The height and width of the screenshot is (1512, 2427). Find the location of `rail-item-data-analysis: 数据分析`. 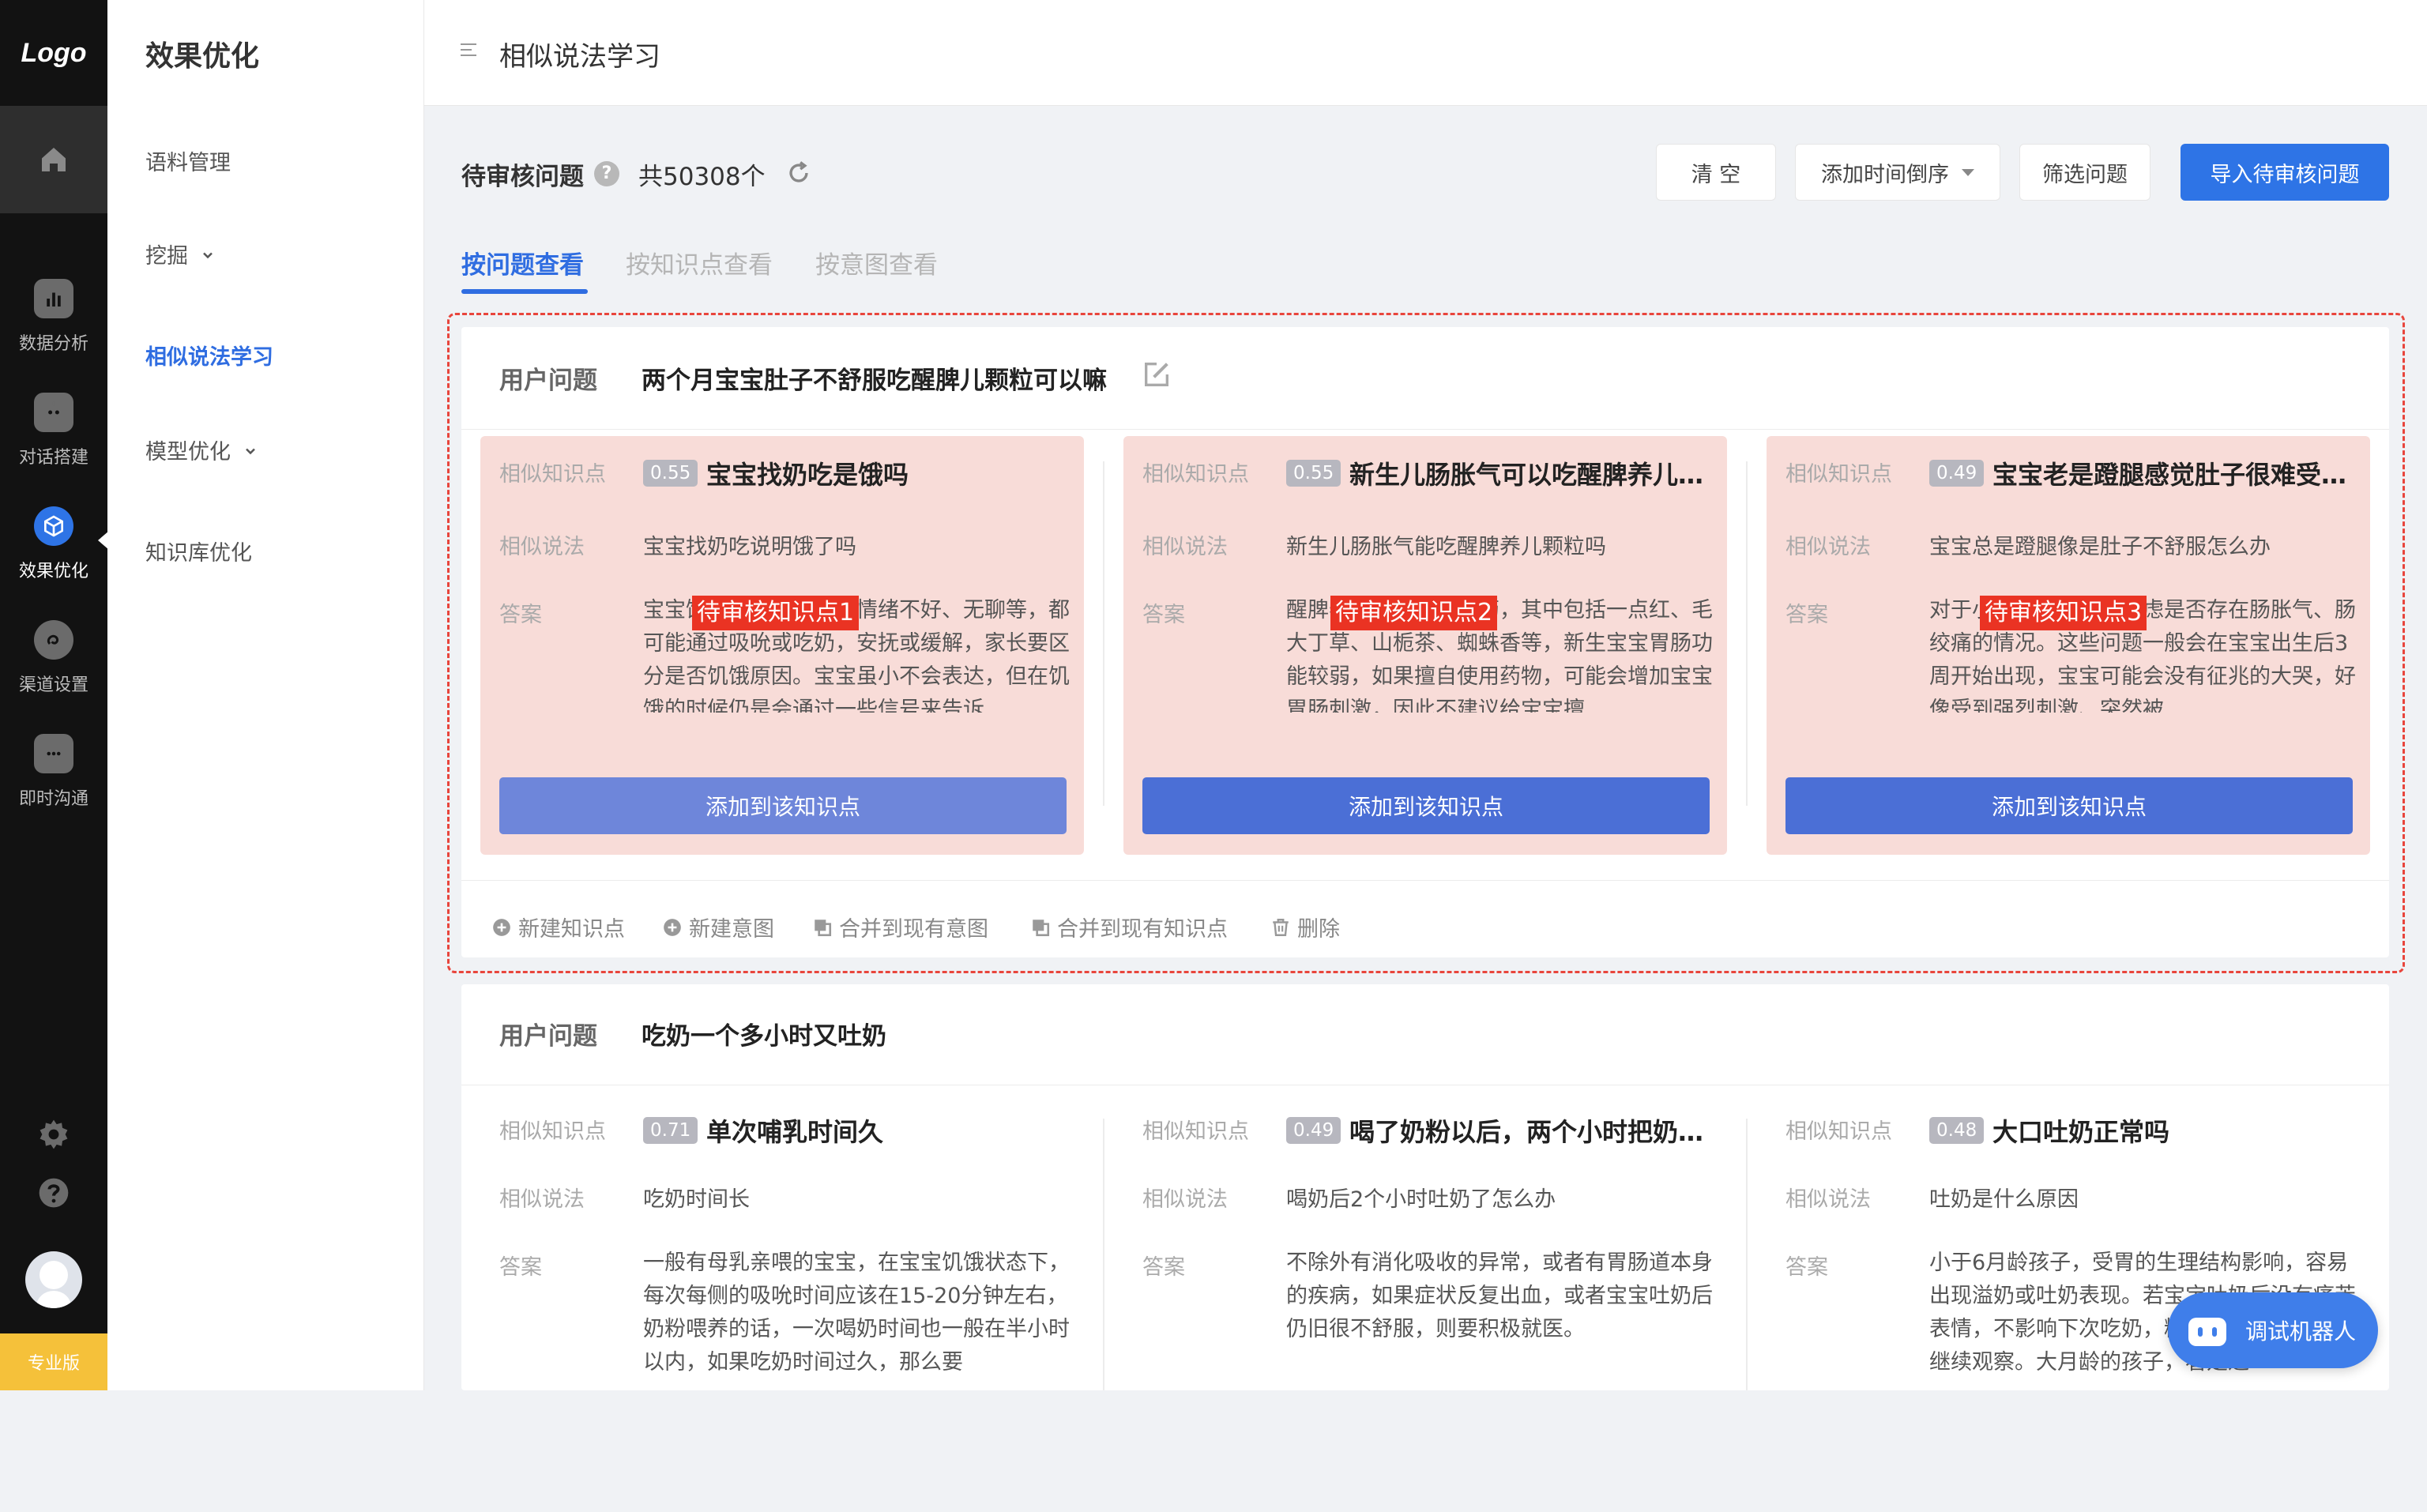

rail-item-data-analysis: 数据分析 is located at coordinates (53, 317).